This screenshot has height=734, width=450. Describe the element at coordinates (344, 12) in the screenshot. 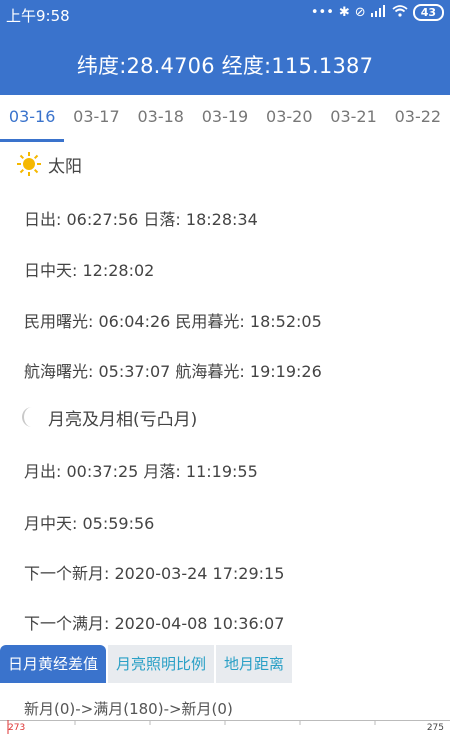

I see `bluetooth-icon: ✱` at that location.